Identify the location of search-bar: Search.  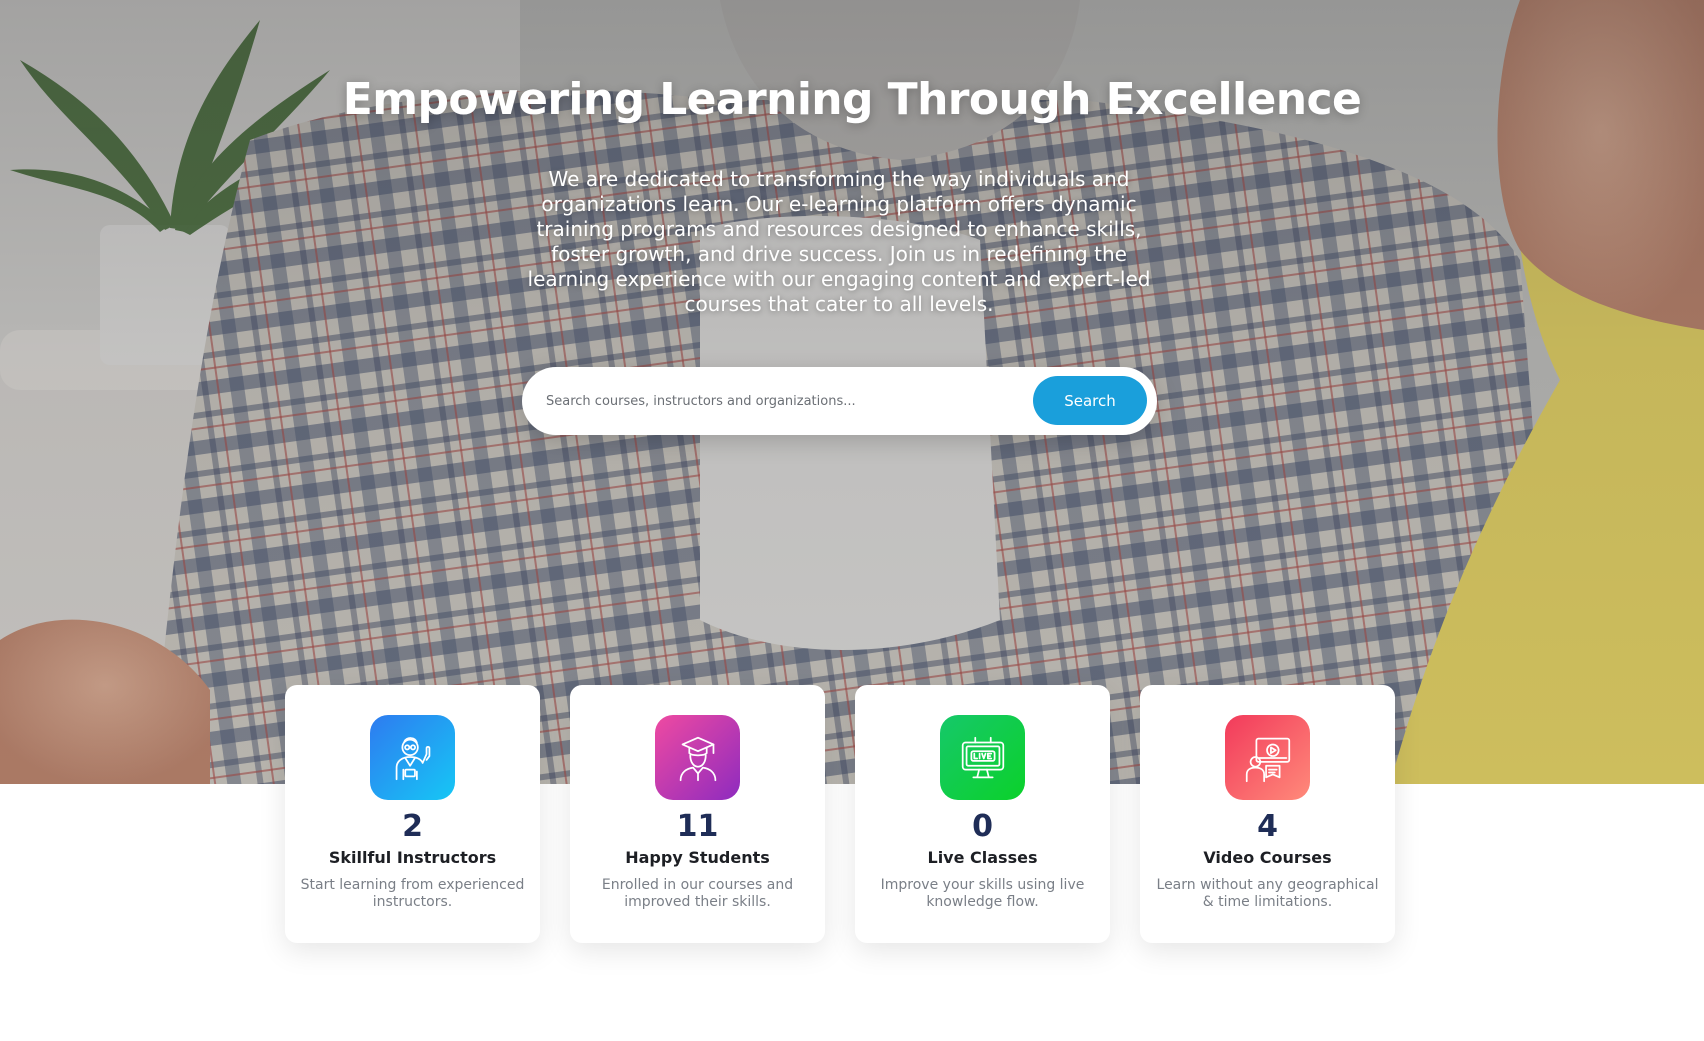
(839, 401).